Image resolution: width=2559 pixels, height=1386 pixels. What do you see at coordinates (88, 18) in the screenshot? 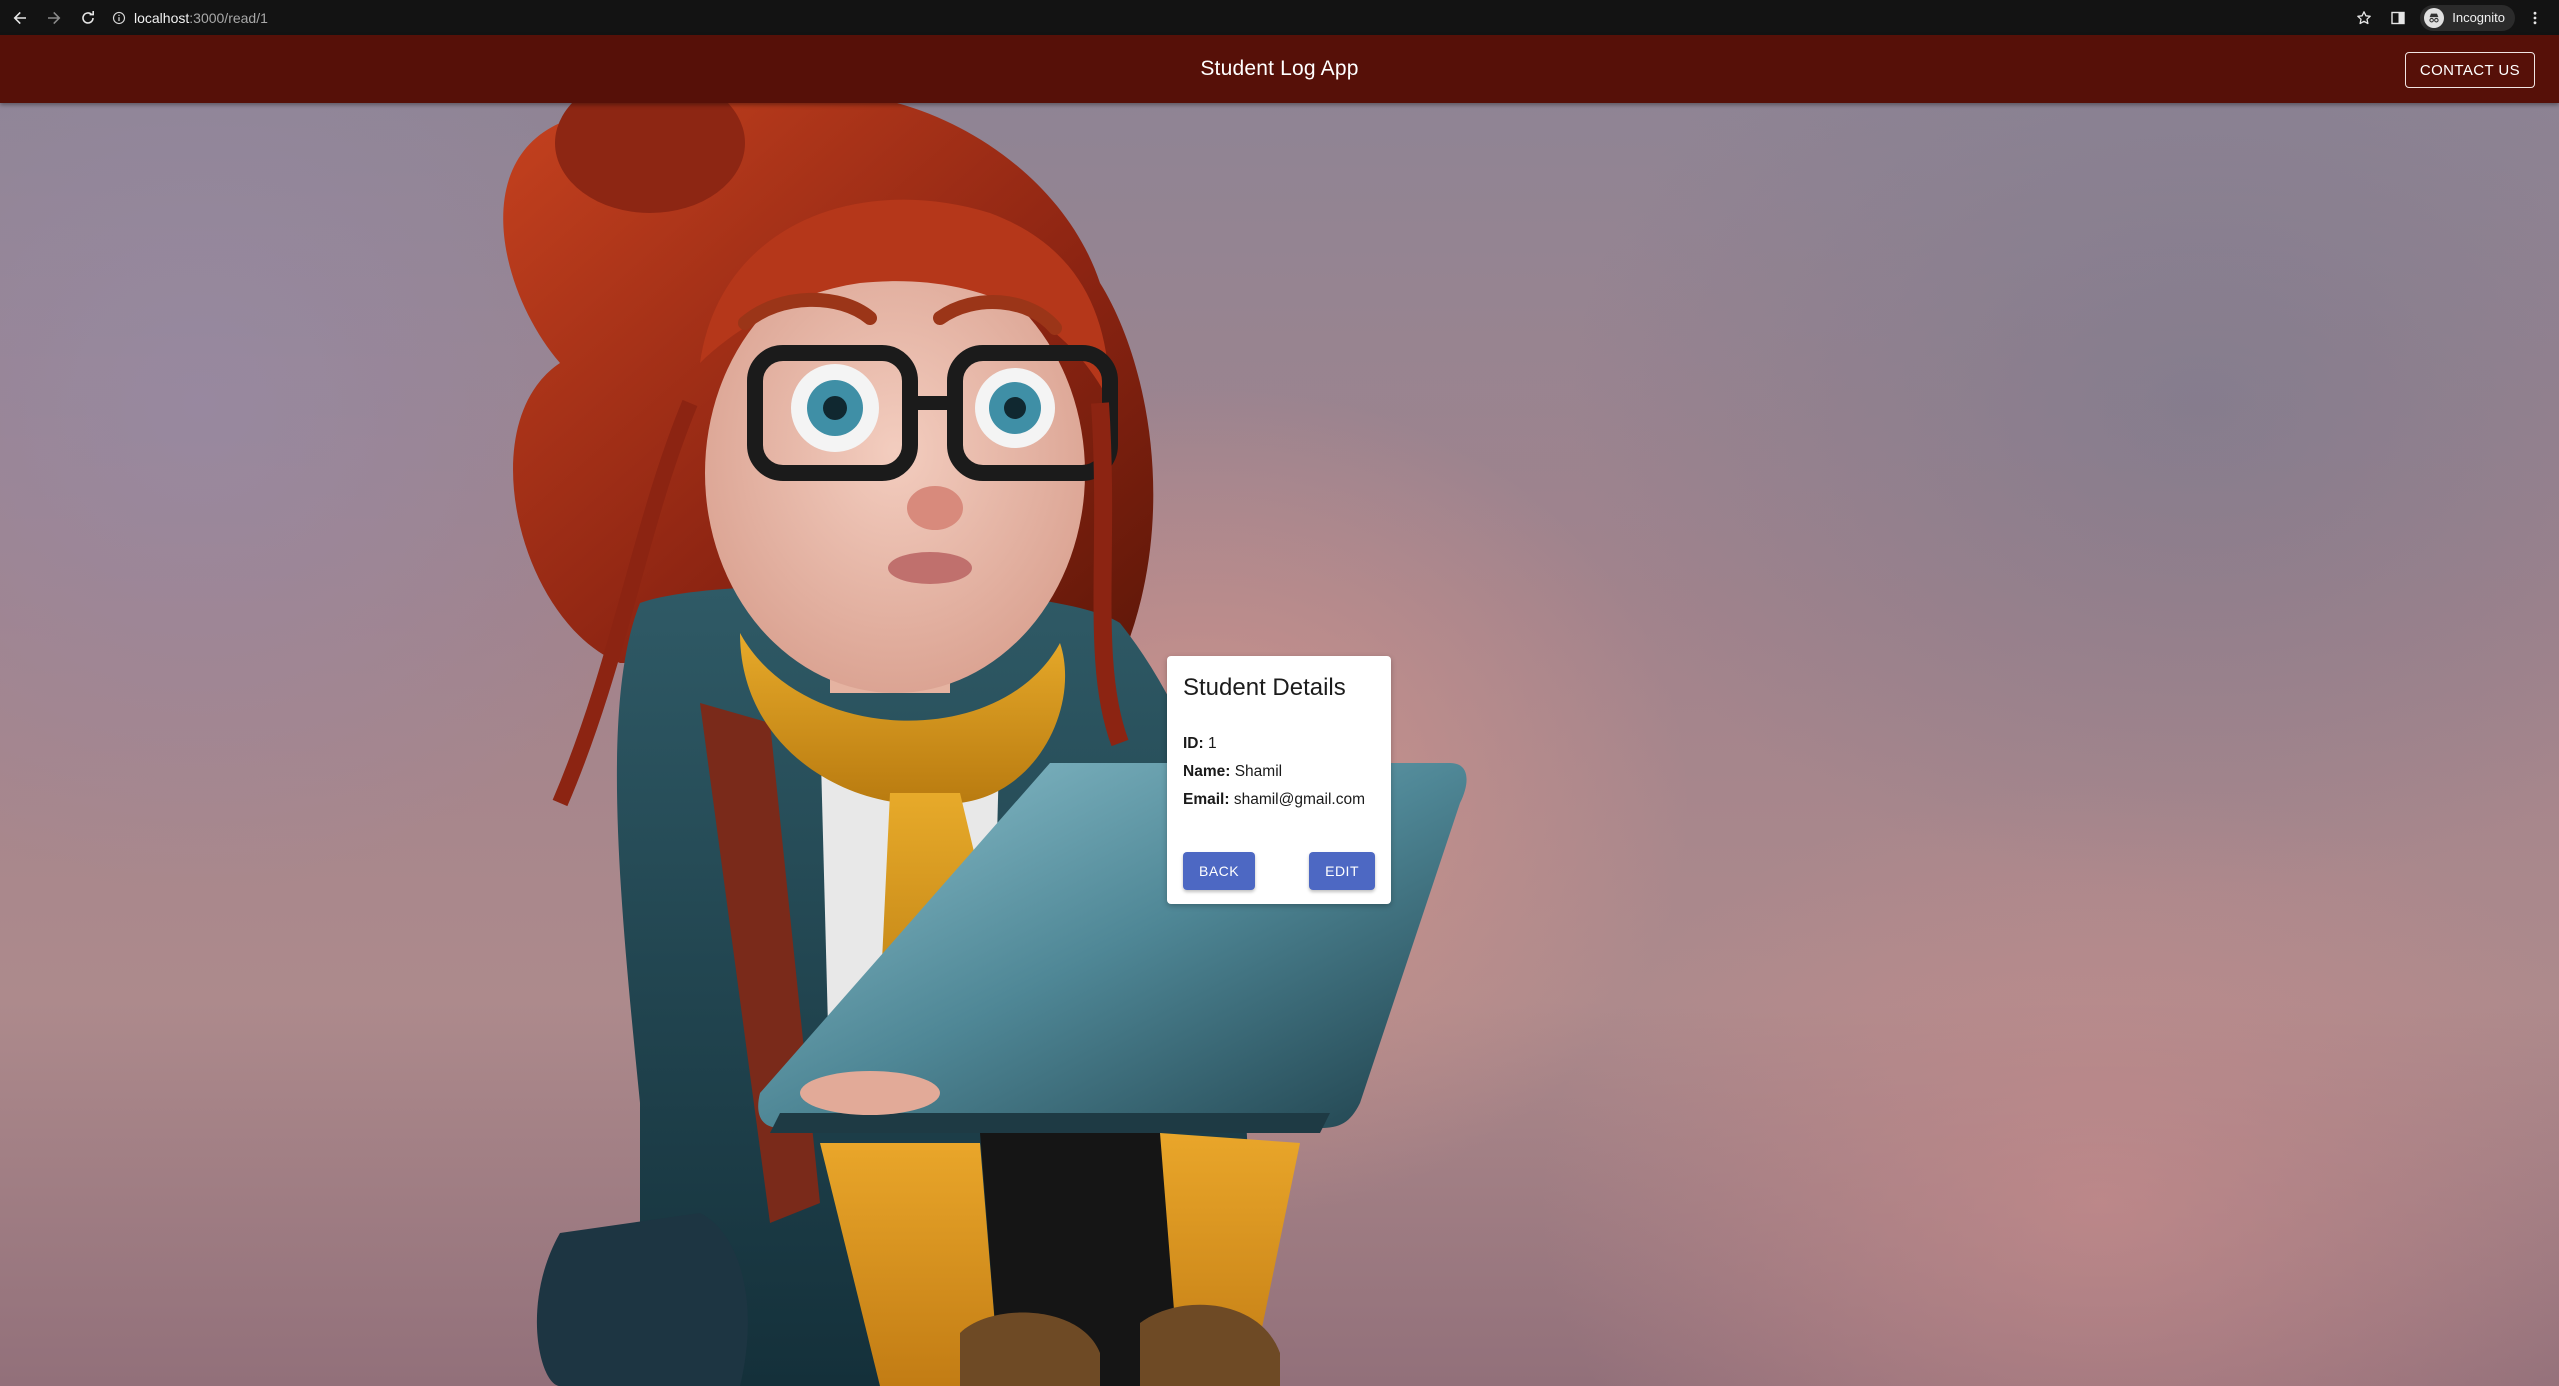
I see `reload-icon` at bounding box center [88, 18].